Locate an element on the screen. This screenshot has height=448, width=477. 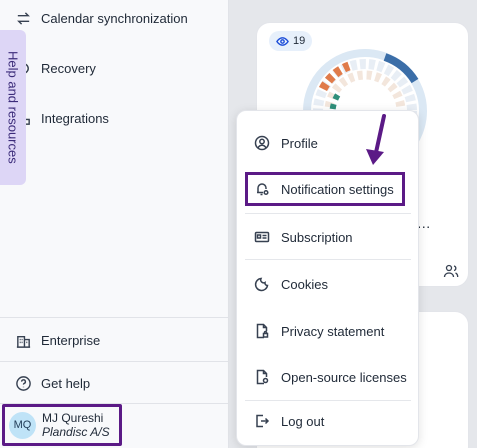
user-info: MJ Qureshi Plandisc A/S is located at coordinates (76, 425).